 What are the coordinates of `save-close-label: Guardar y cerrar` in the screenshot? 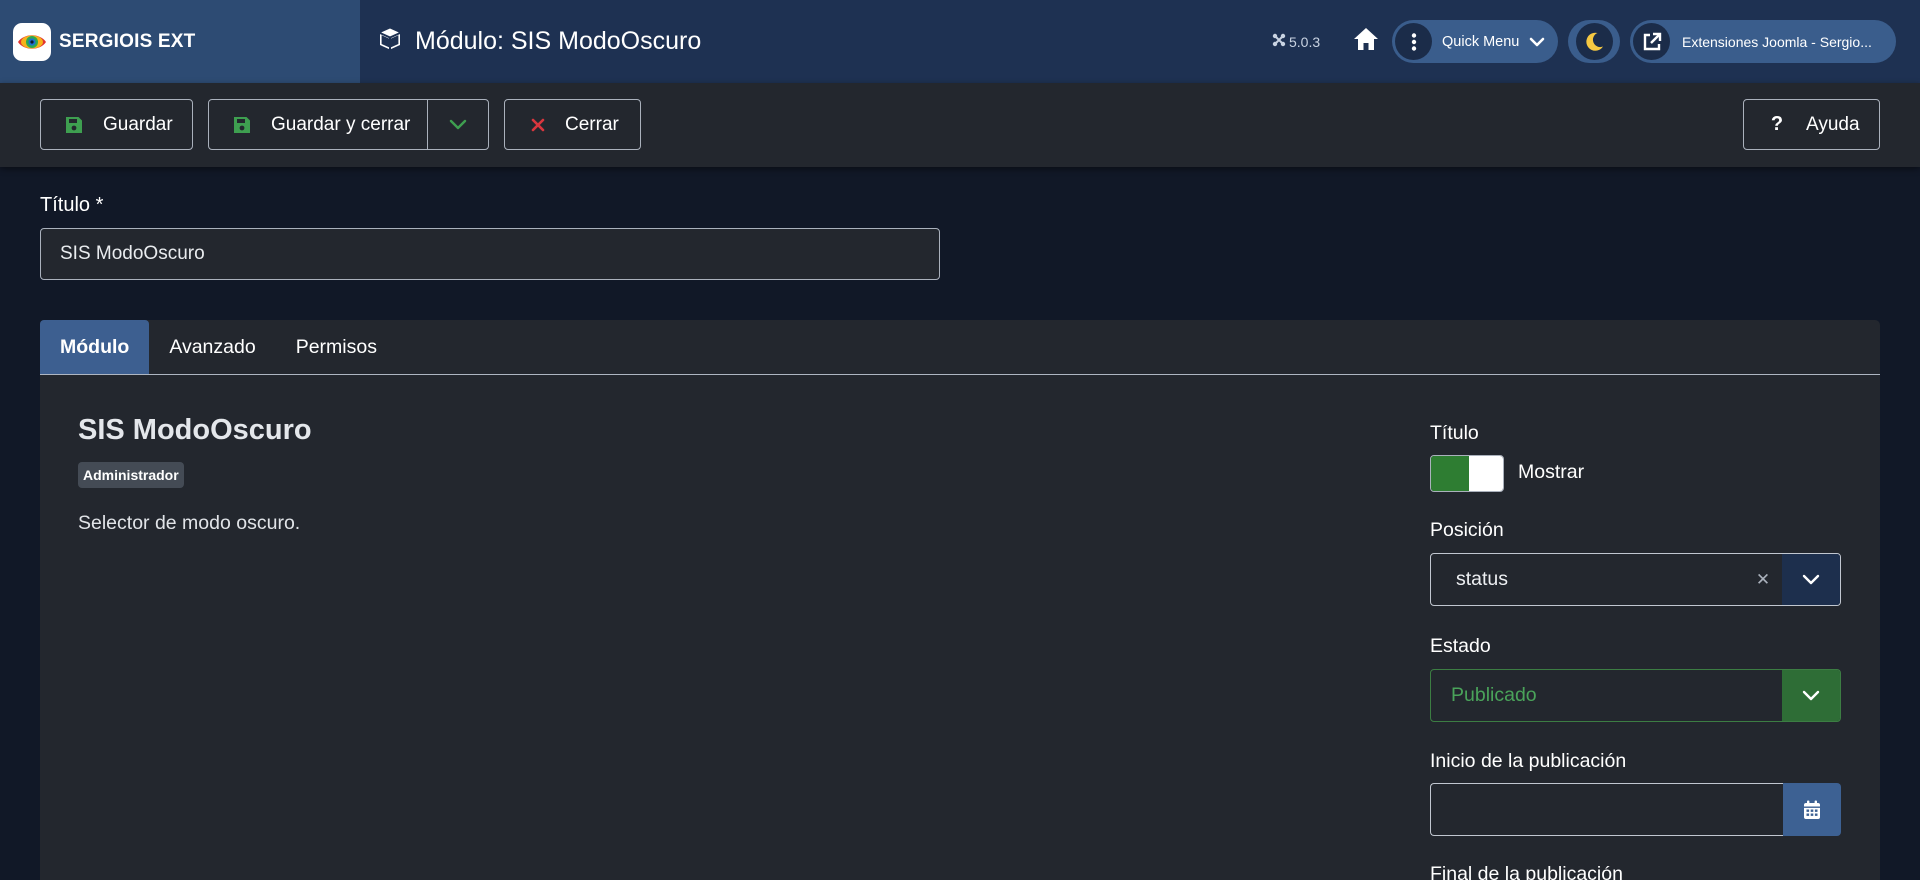 It's located at (341, 124).